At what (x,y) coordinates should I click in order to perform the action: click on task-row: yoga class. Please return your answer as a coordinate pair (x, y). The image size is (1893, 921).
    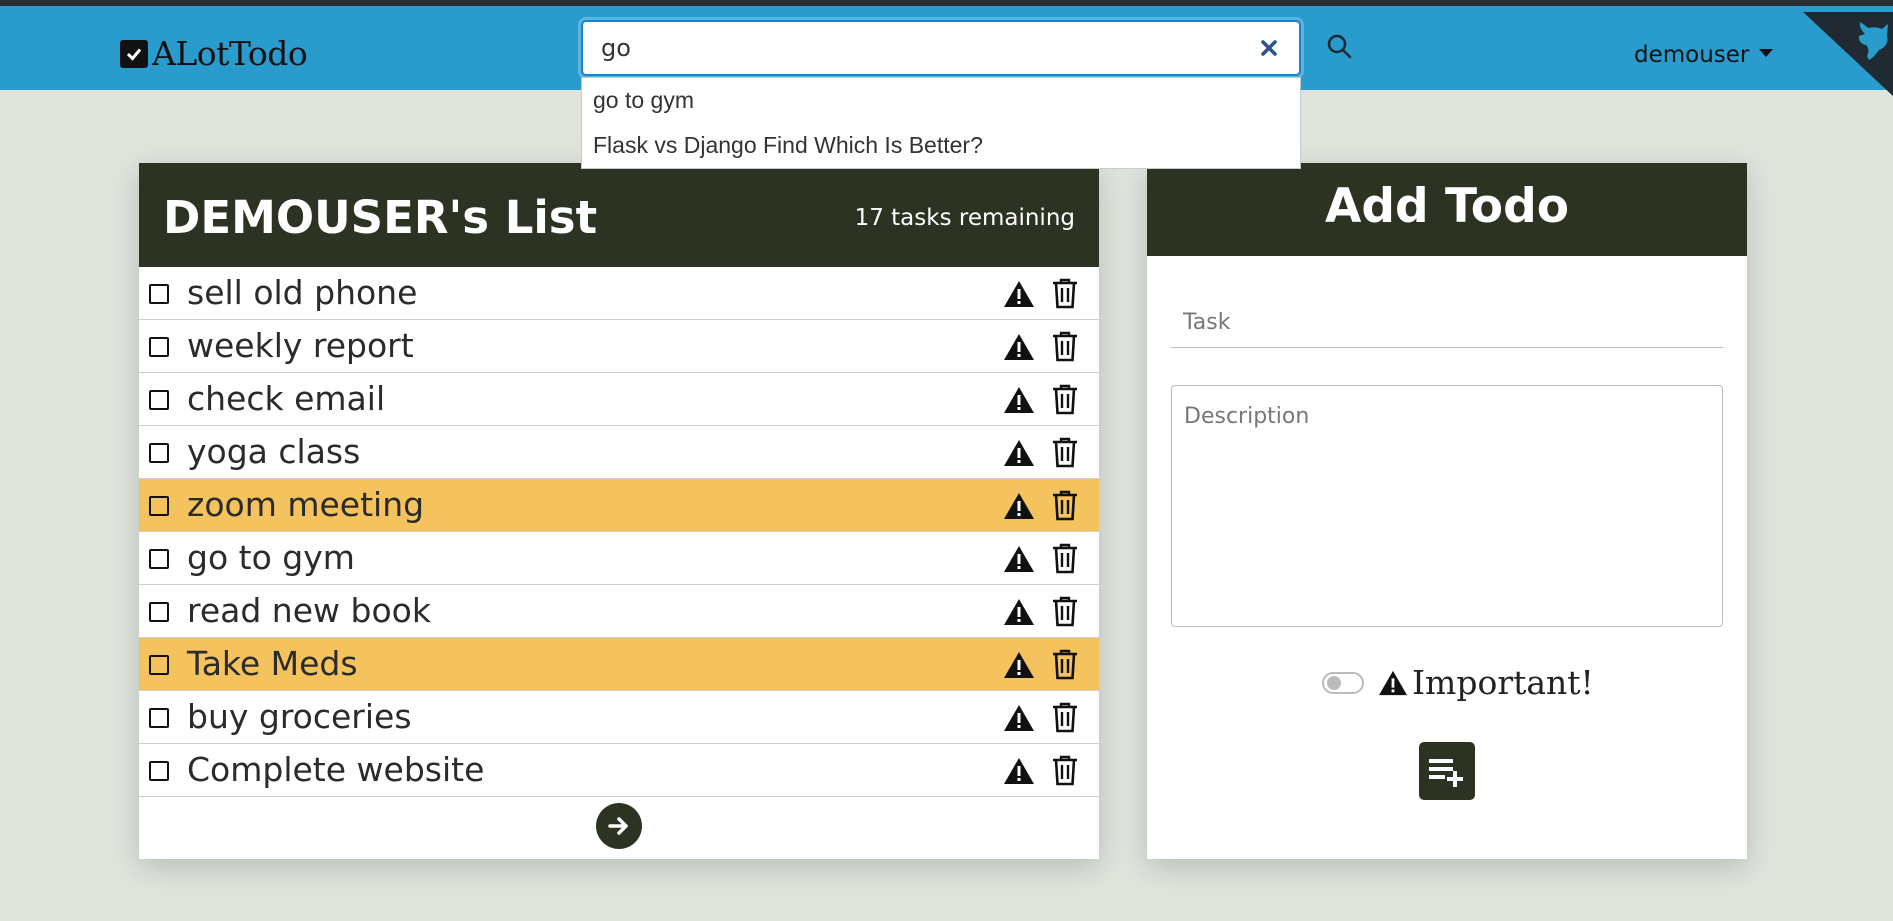
    Looking at the image, I should click on (619, 452).